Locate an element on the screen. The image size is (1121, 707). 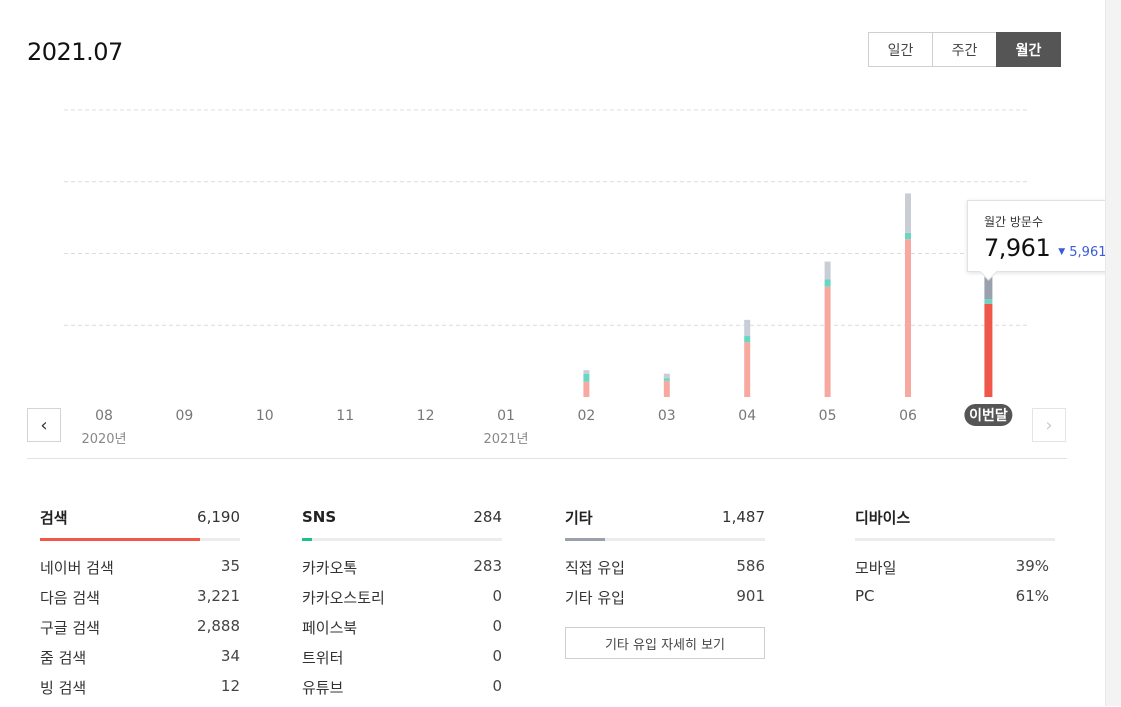
stat-sns-bar is located at coordinates (402, 539).